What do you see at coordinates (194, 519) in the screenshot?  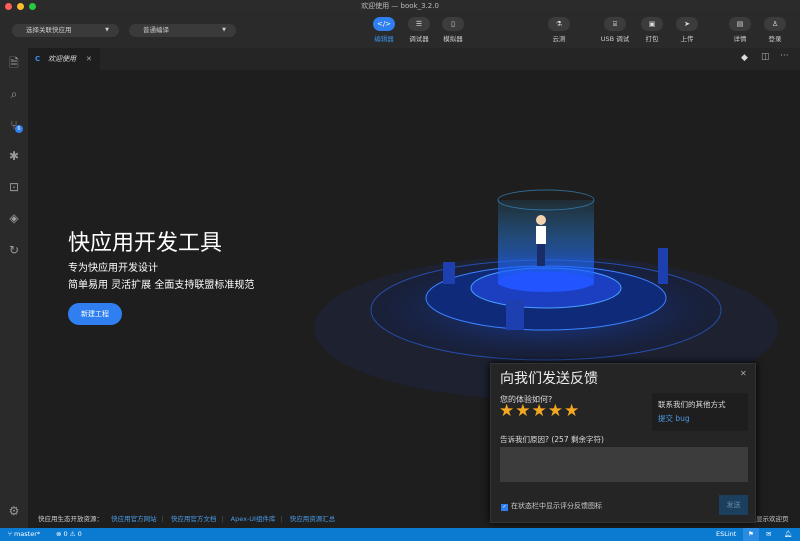 I see `link-official-docs: 快应用官方文档` at bounding box center [194, 519].